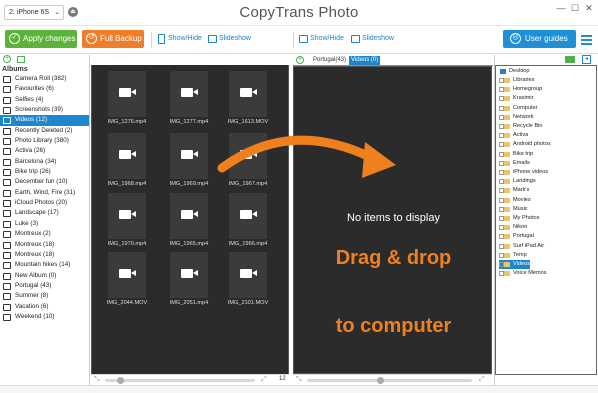  What do you see at coordinates (586, 41) in the screenshot?
I see `menu-icon` at bounding box center [586, 41].